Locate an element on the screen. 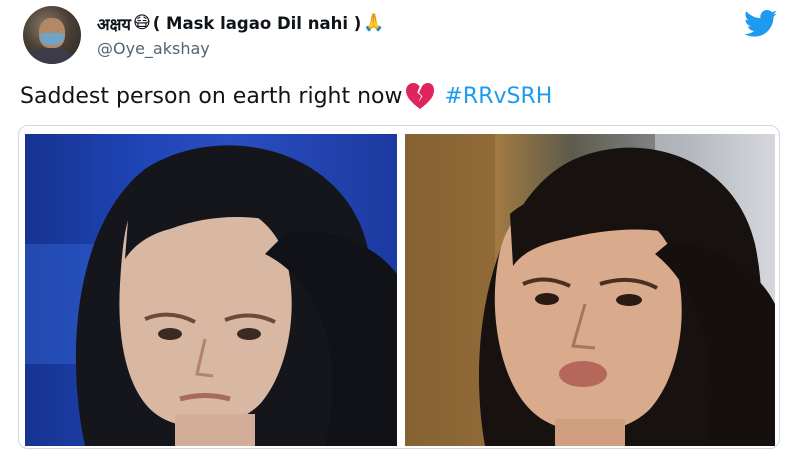 Image resolution: width=800 pixels, height=451 pixels. avatar-shirt is located at coordinates (52, 56).